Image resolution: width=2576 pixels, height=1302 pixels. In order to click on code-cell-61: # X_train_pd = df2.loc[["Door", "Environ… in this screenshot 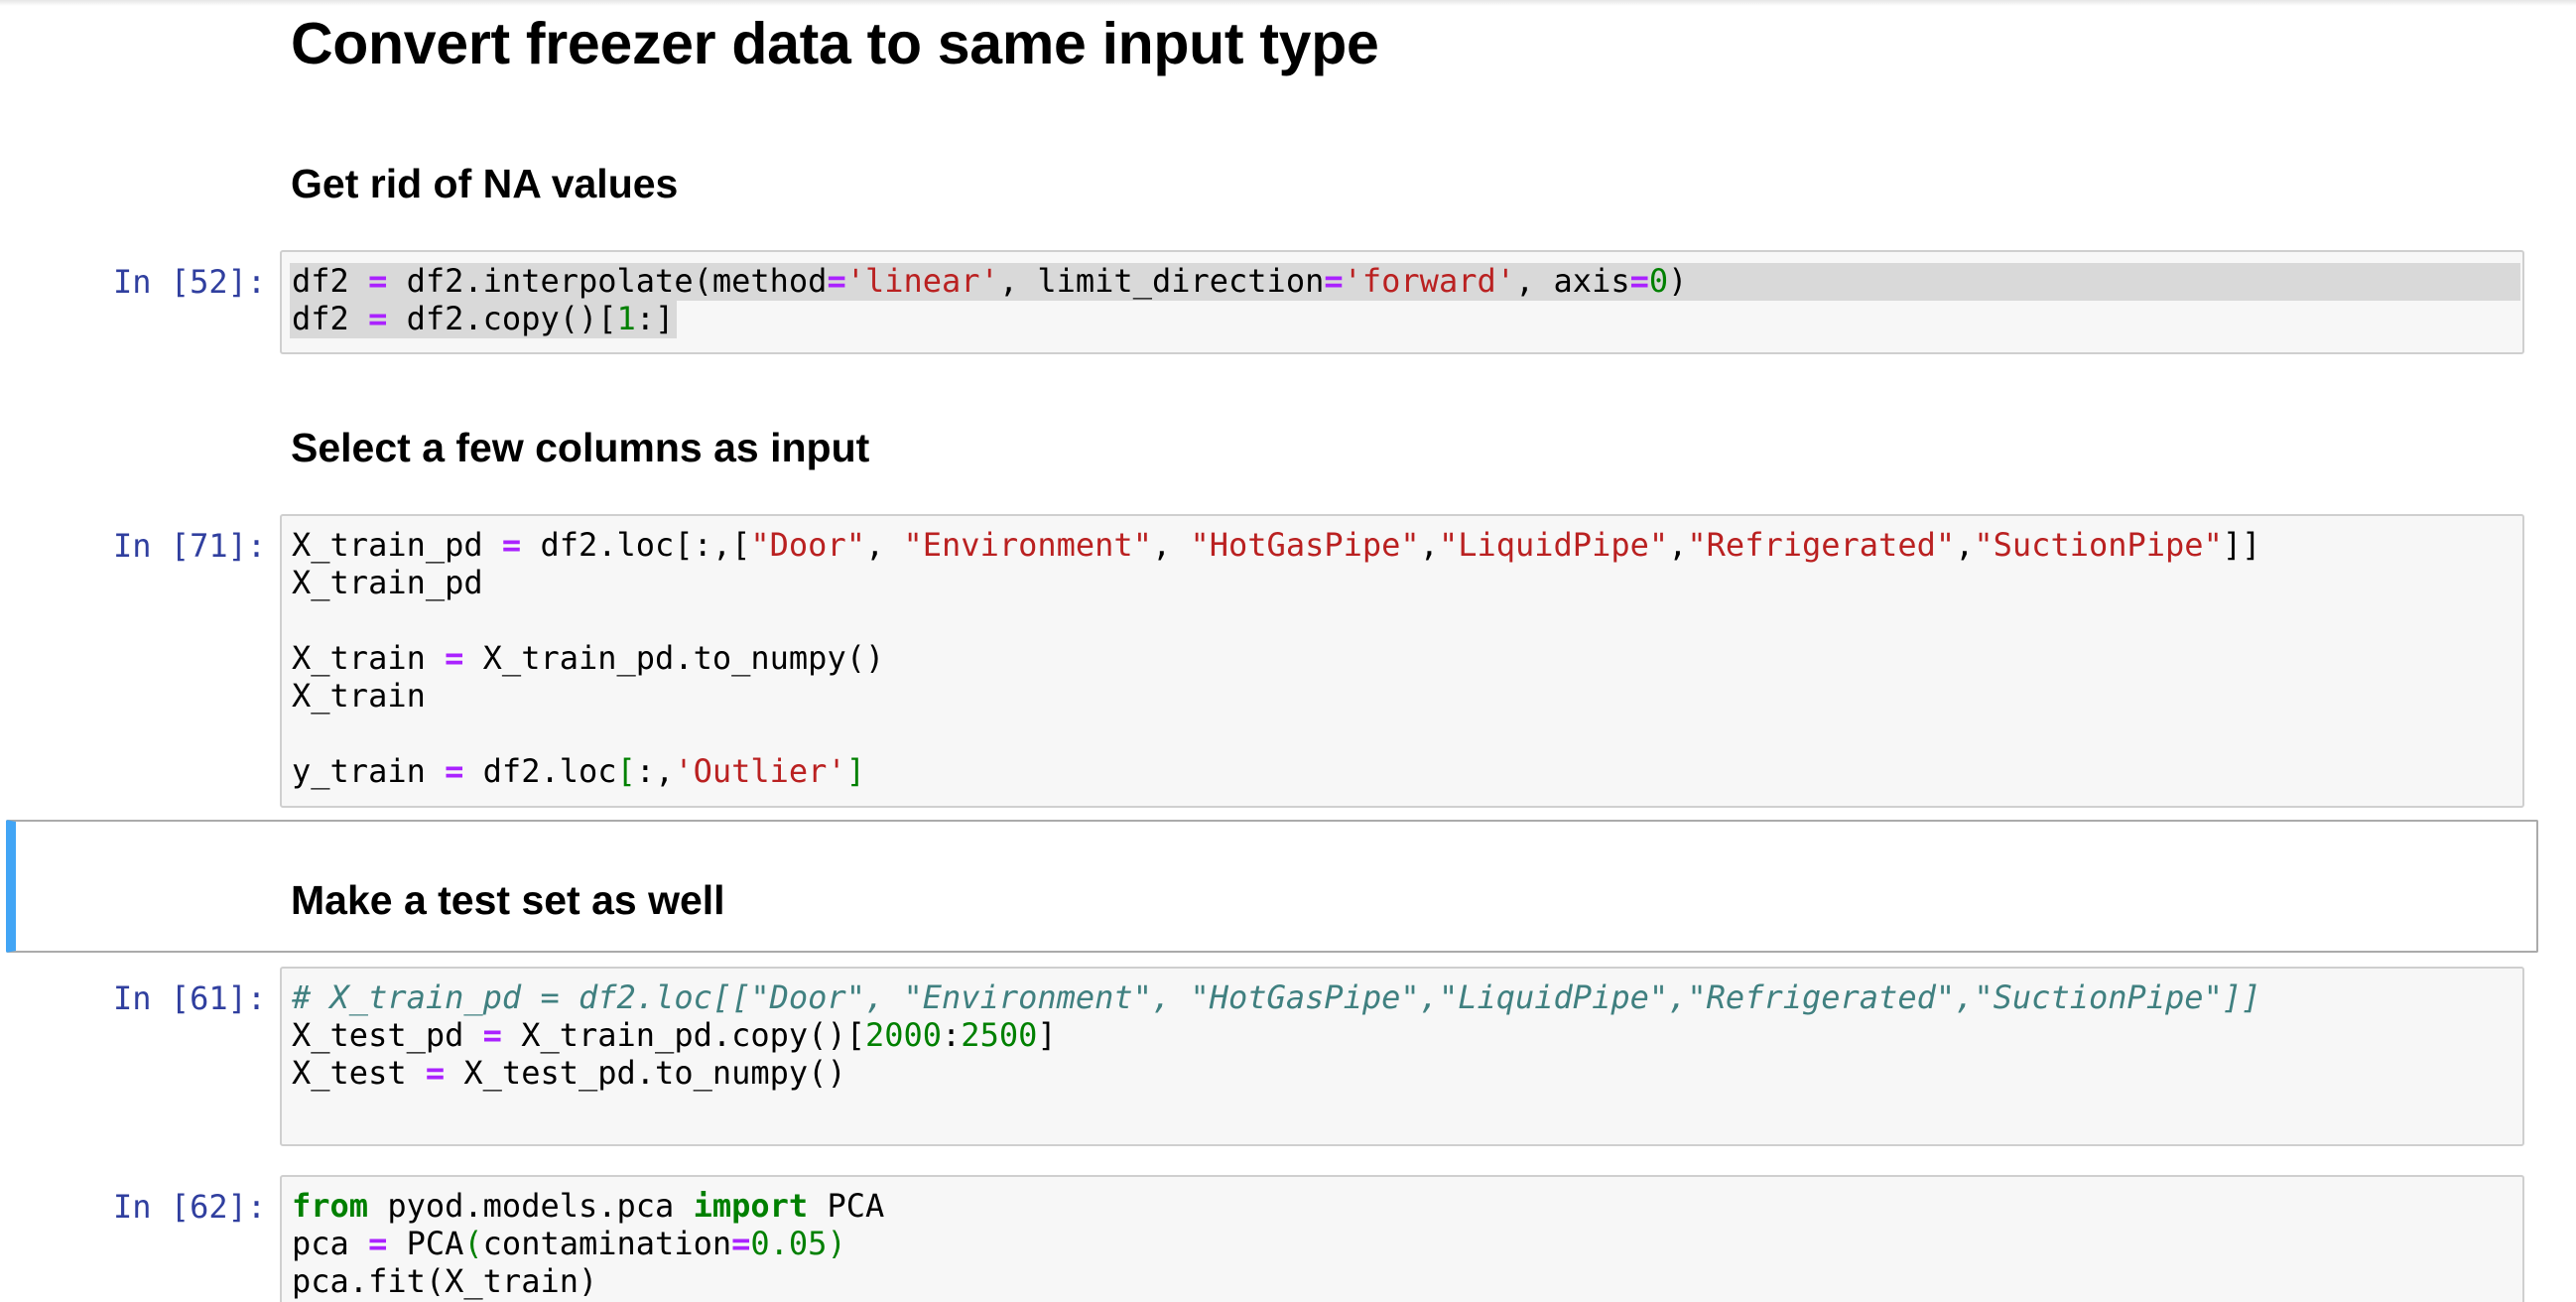, I will do `click(1402, 1056)`.